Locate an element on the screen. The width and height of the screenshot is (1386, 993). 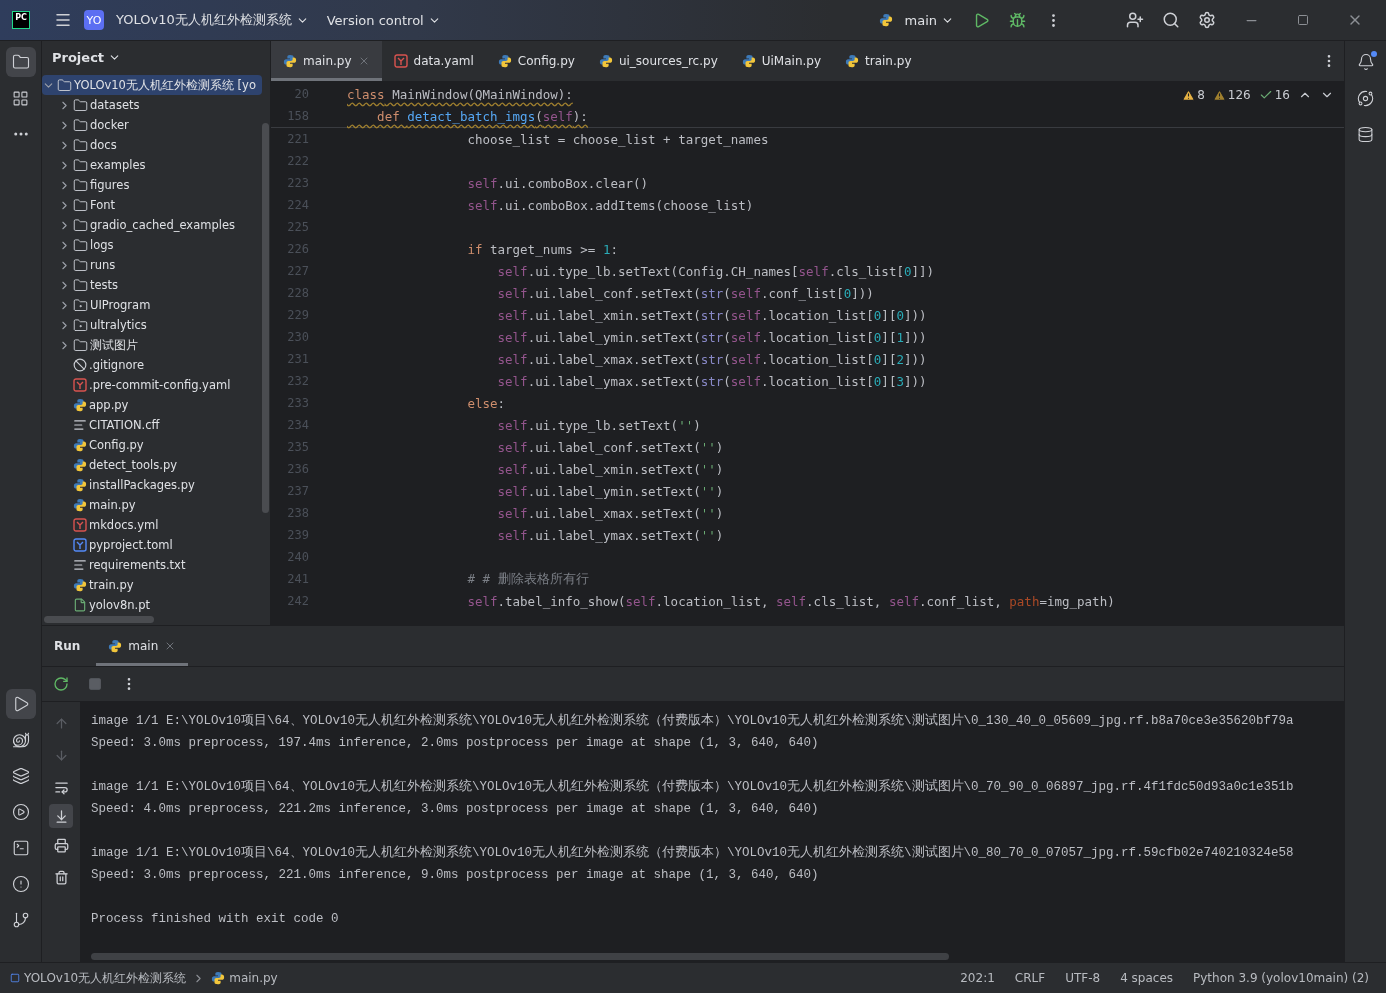
editor-tab: main.py is located at coordinates (326, 61).